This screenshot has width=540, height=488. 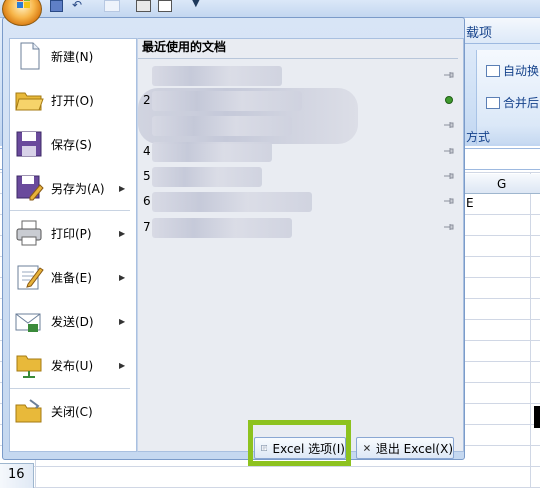 What do you see at coordinates (147, 201) in the screenshot?
I see `recent-item-index: 6` at bounding box center [147, 201].